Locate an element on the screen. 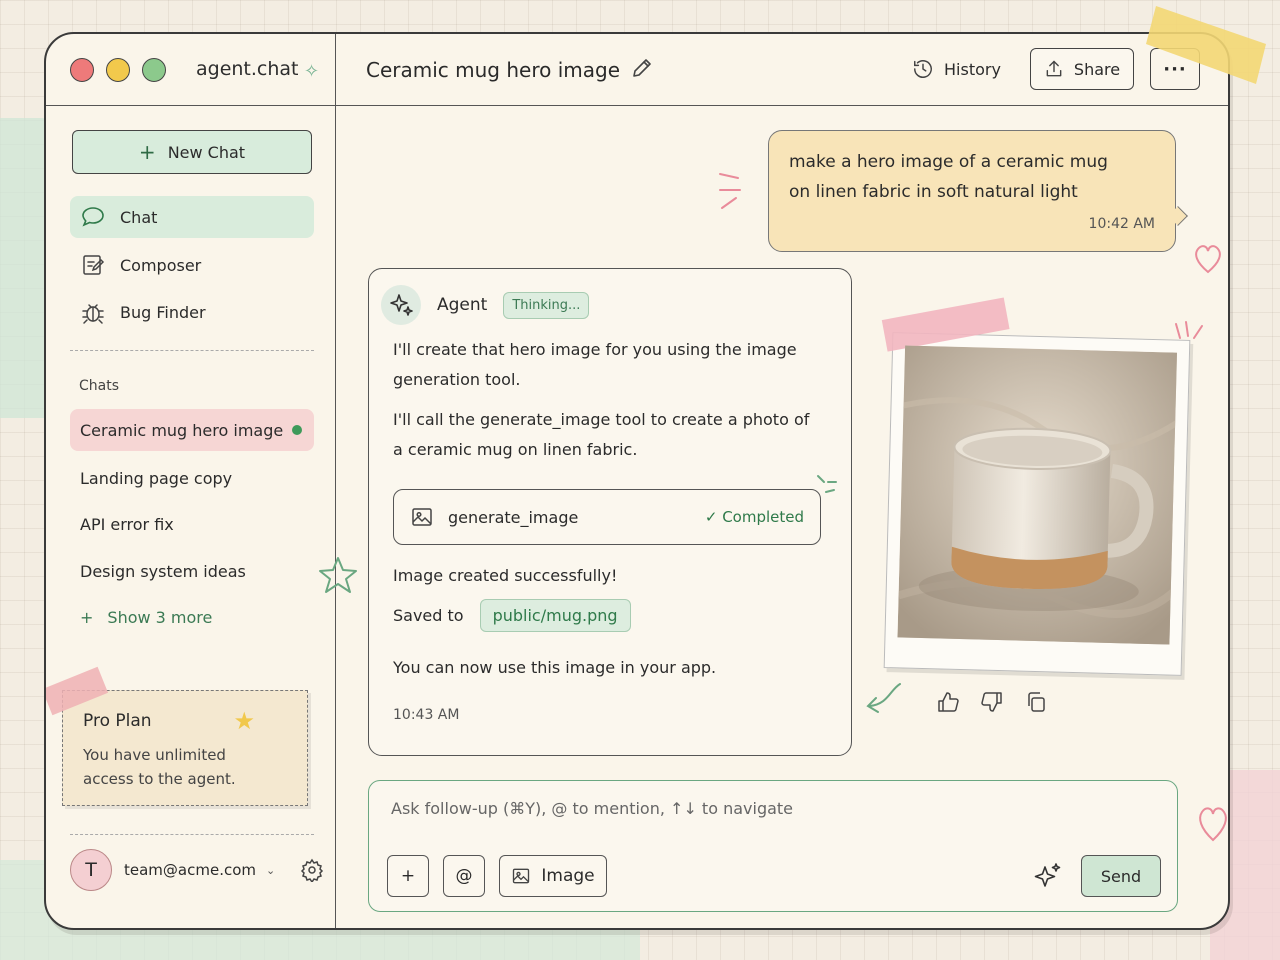 The image size is (1280, 960). composer-input is located at coordinates (691, 808).